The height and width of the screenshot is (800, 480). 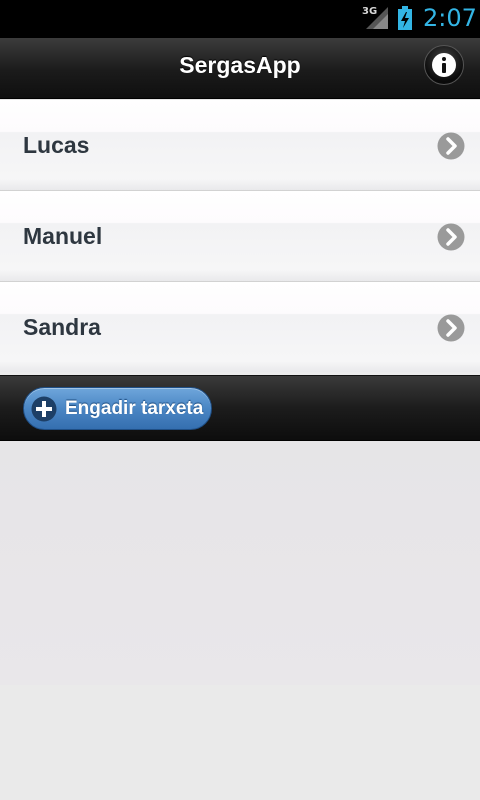 What do you see at coordinates (56, 145) in the screenshot?
I see `list-item-label: Lucas` at bounding box center [56, 145].